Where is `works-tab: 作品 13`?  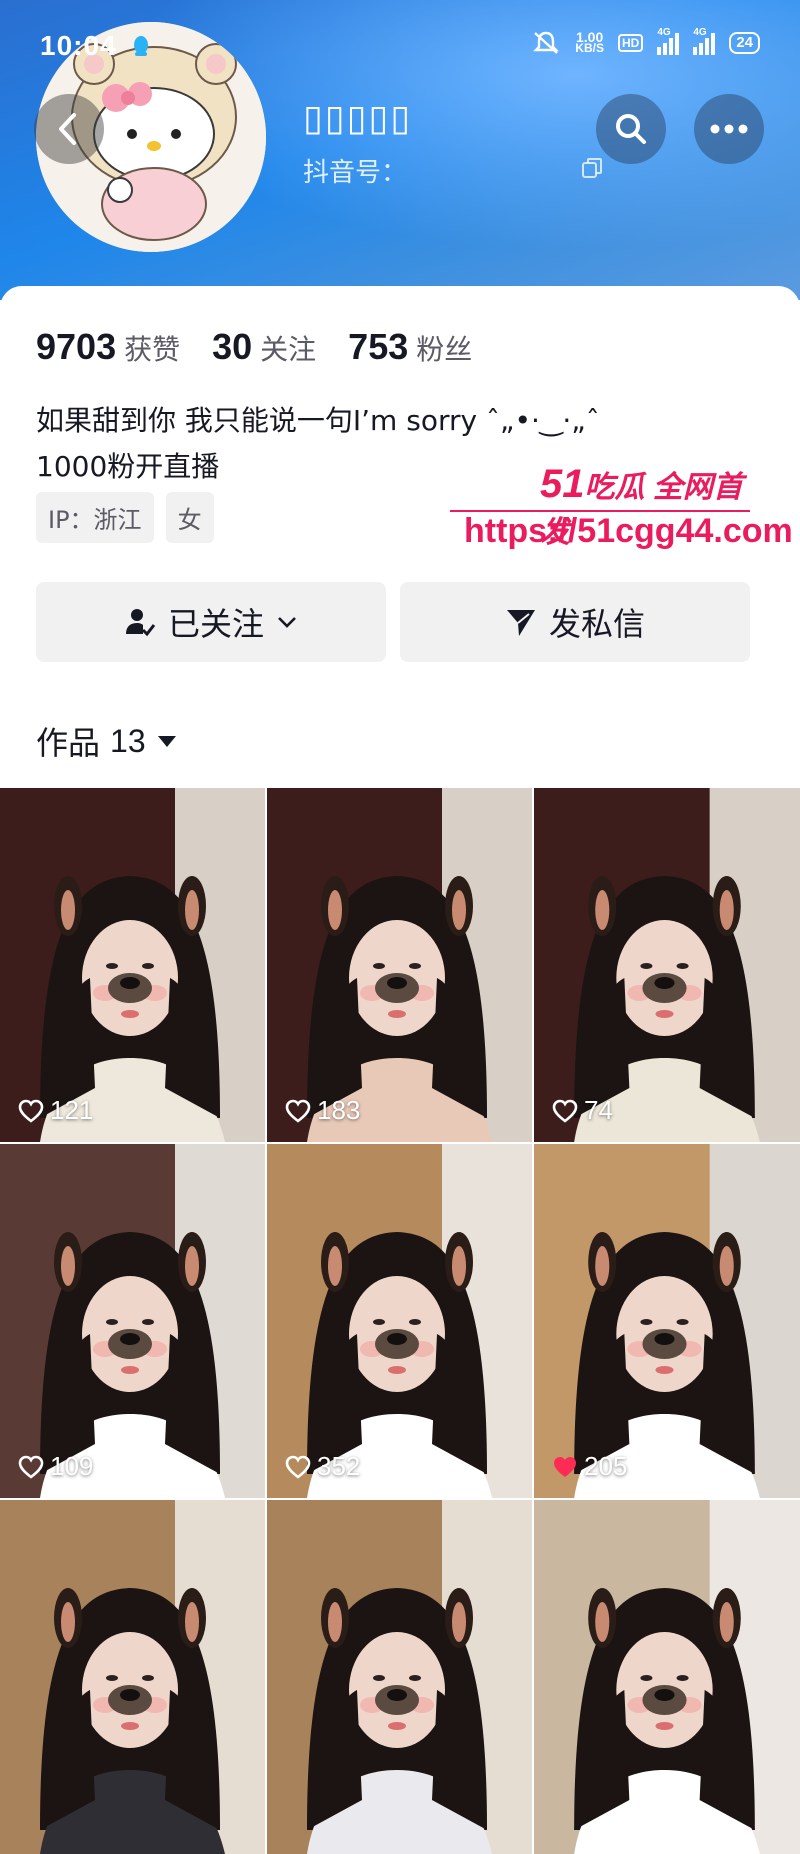 works-tab: 作品 13 is located at coordinates (107, 741).